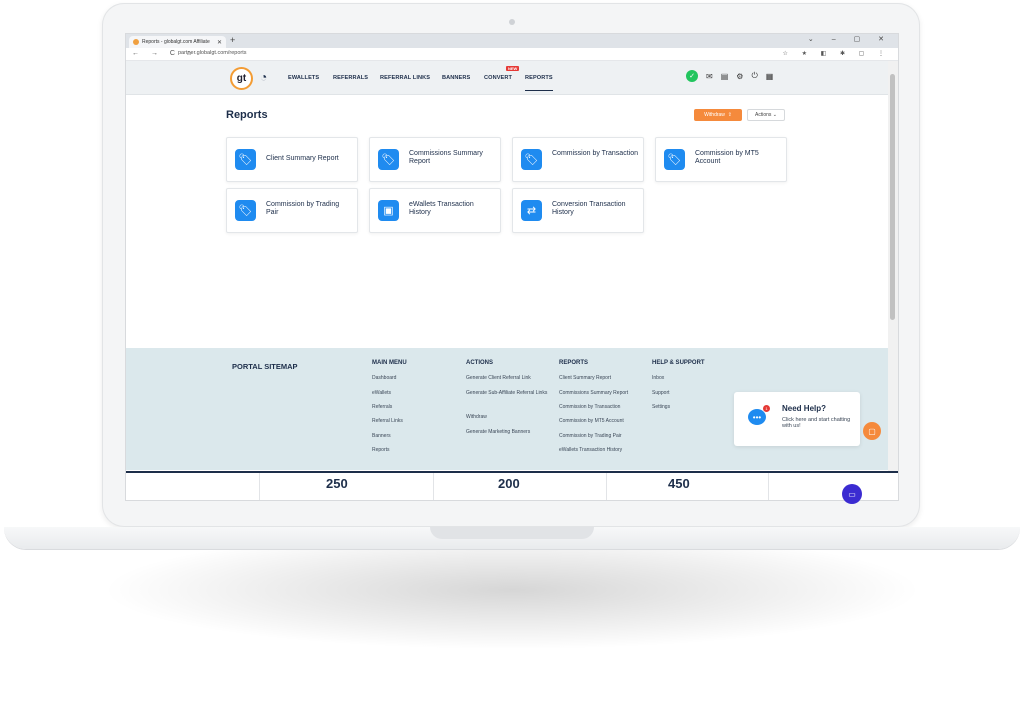 The width and height of the screenshot is (1024, 703). What do you see at coordinates (714, 115) in the screenshot?
I see `withdraw-label: Withdraw` at bounding box center [714, 115].